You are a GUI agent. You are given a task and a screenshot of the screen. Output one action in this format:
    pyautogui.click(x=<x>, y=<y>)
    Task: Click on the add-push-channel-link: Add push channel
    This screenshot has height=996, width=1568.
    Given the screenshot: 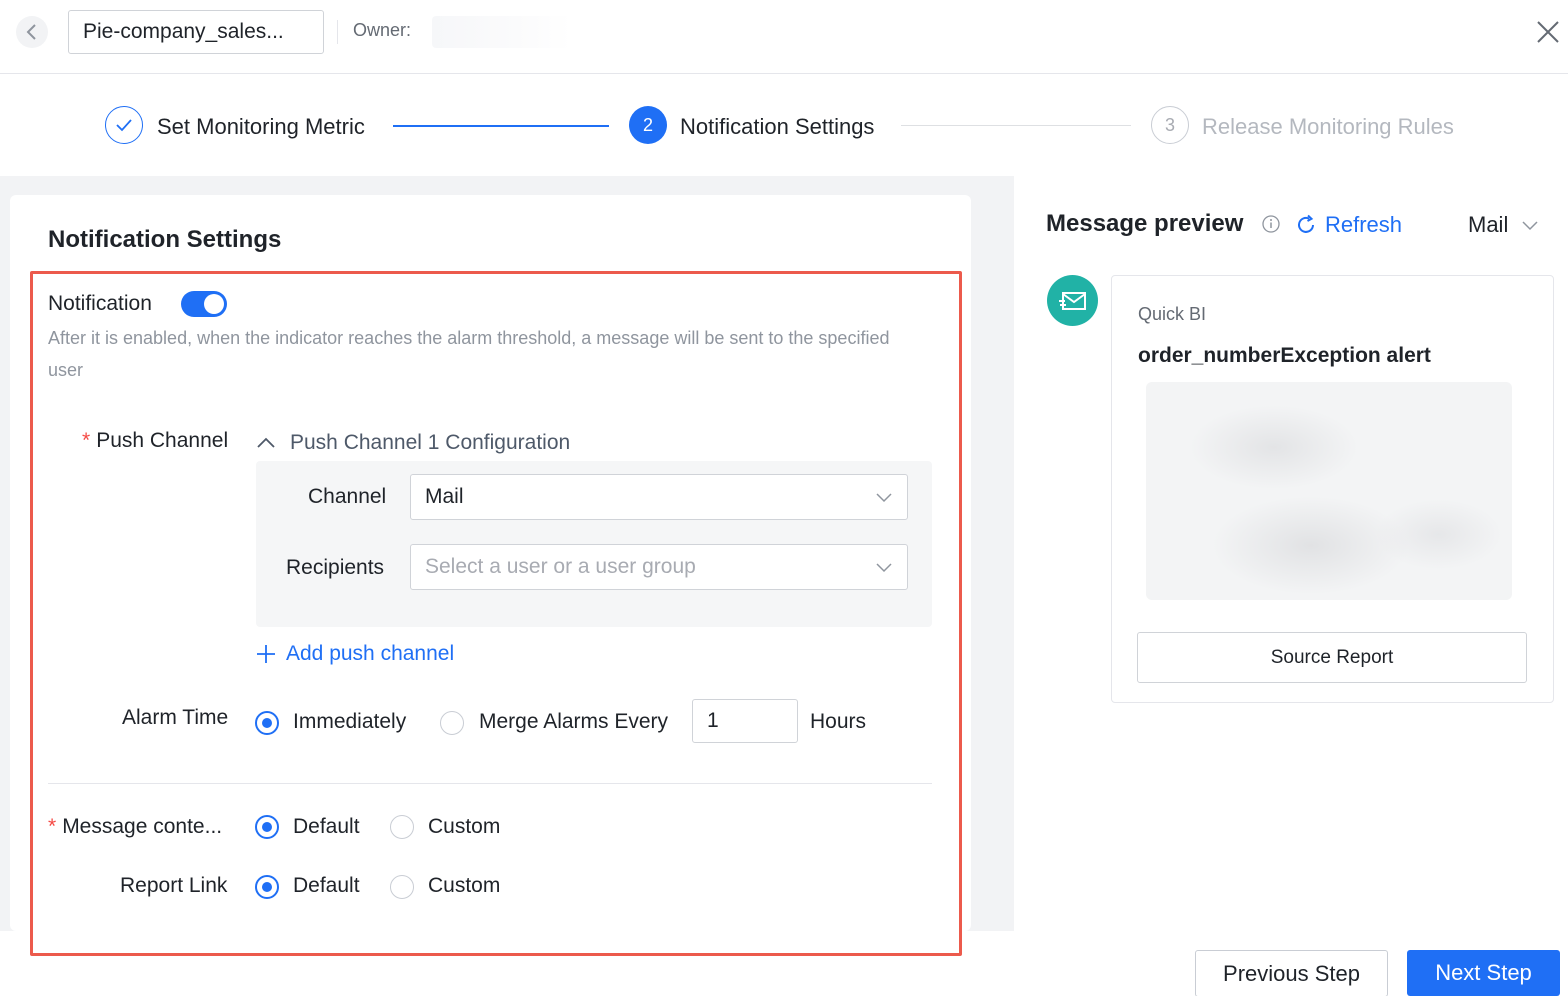 What is the action you would take?
    pyautogui.click(x=355, y=654)
    